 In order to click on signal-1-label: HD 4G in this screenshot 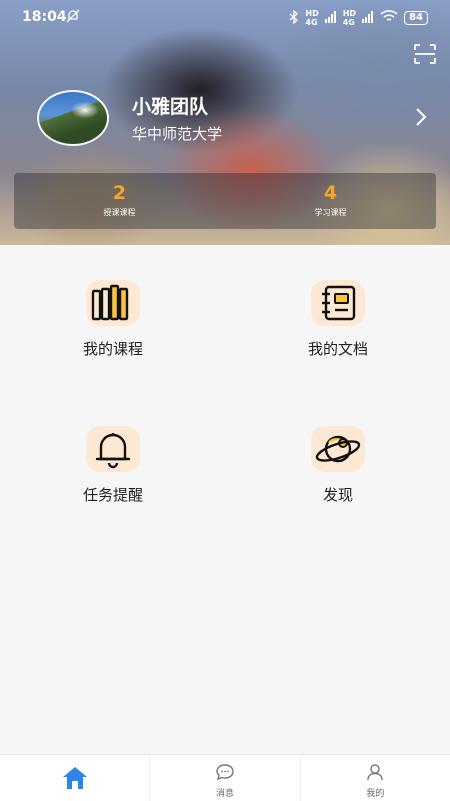, I will do `click(312, 18)`.